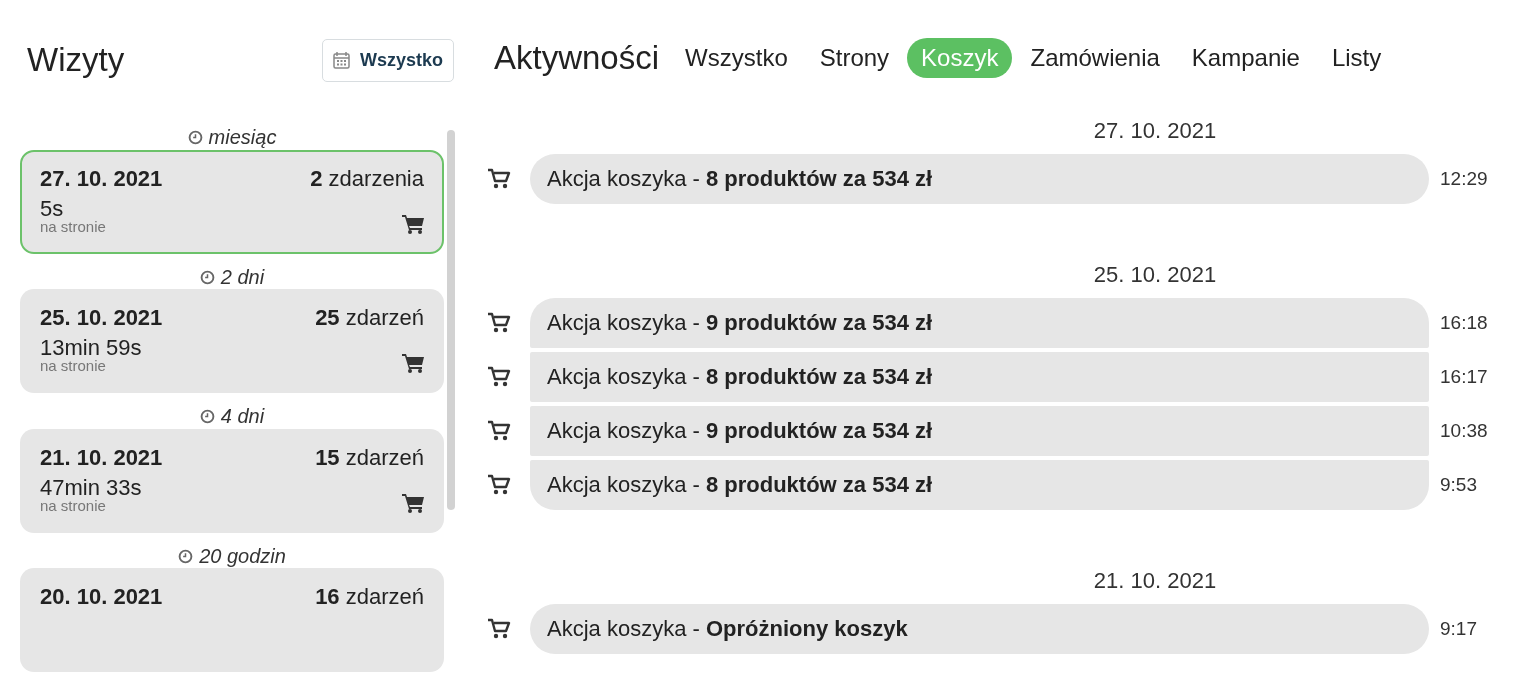 This screenshot has width=1536, height=688. Describe the element at coordinates (367, 178) in the screenshot. I see `event-count: 2 zdarzenia` at that location.